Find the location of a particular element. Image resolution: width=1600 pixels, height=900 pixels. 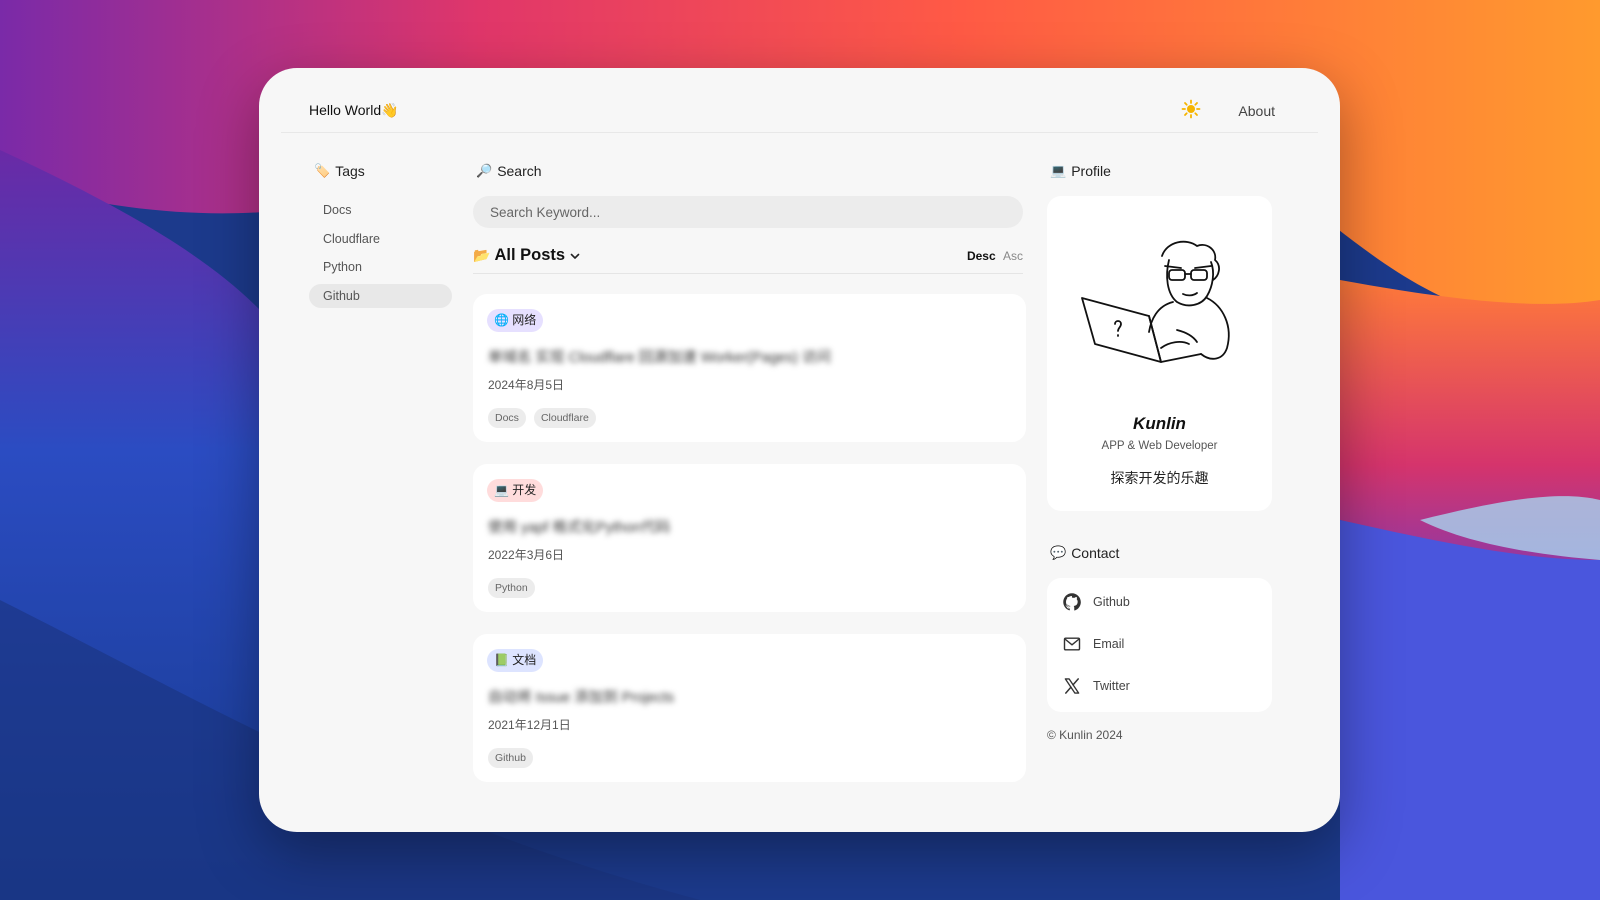

post-date: 2024年8月5日 is located at coordinates (526, 385).